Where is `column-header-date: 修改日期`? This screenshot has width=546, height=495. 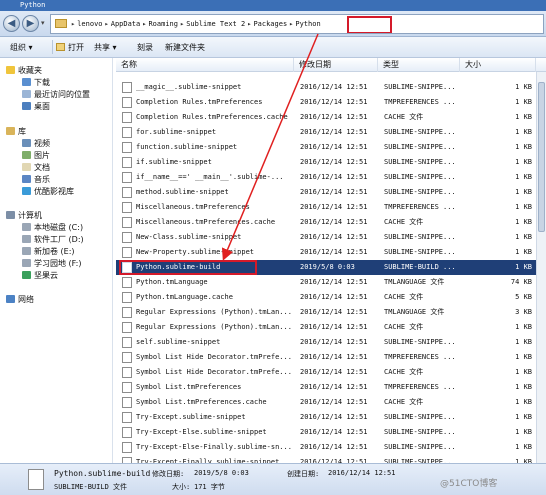
column-header-date: 修改日期 is located at coordinates (336, 65).